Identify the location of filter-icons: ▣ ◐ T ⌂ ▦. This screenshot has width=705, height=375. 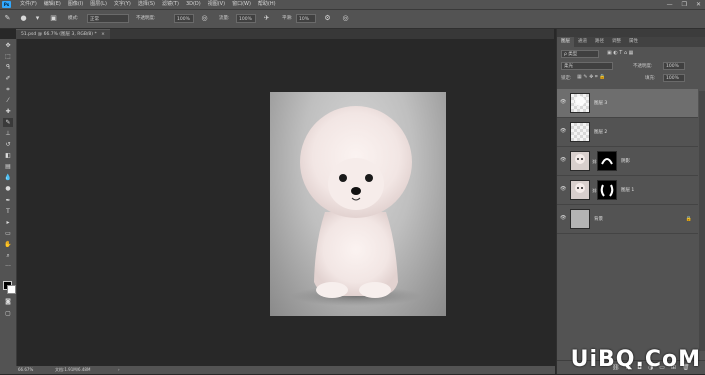
(620, 53).